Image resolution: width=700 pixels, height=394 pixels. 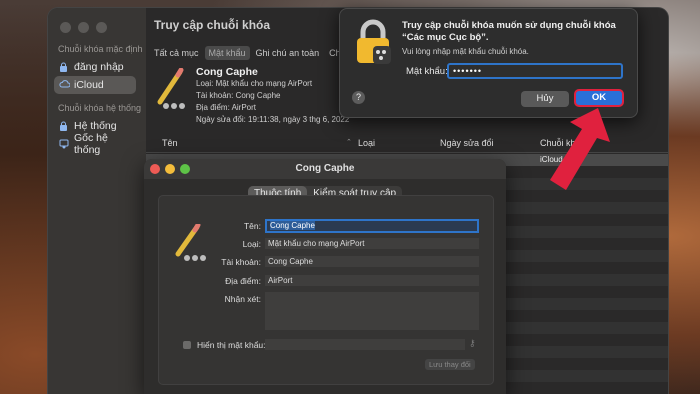 What do you see at coordinates (372, 226) in the screenshot?
I see `name-field: Cong Caphe` at bounding box center [372, 226].